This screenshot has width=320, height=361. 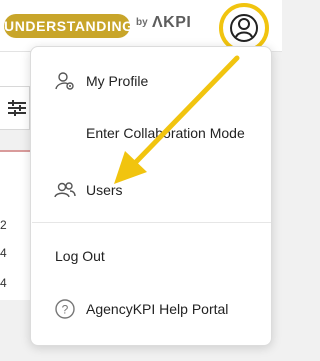 I want to click on filter-sliders-icon, so click(x=17, y=108).